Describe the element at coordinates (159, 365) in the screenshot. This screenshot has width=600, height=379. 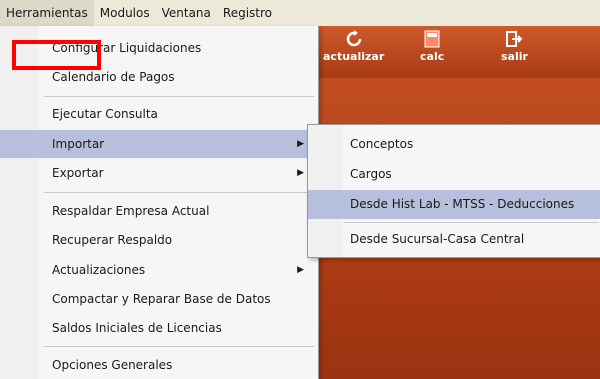
I see `menu-item-opciones-generales: Opciones Generales` at that location.